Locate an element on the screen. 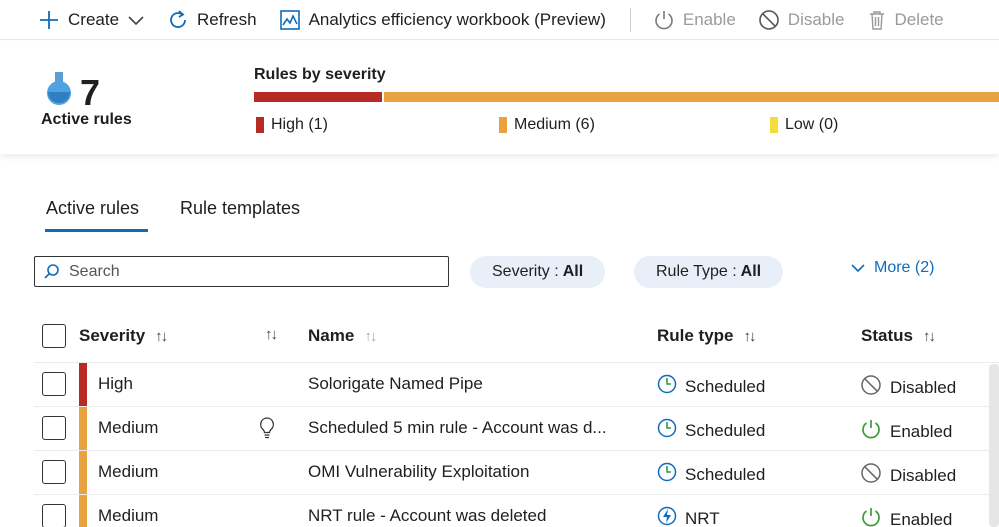 The image size is (999, 527). active-rules-count: 7 is located at coordinates (90, 92).